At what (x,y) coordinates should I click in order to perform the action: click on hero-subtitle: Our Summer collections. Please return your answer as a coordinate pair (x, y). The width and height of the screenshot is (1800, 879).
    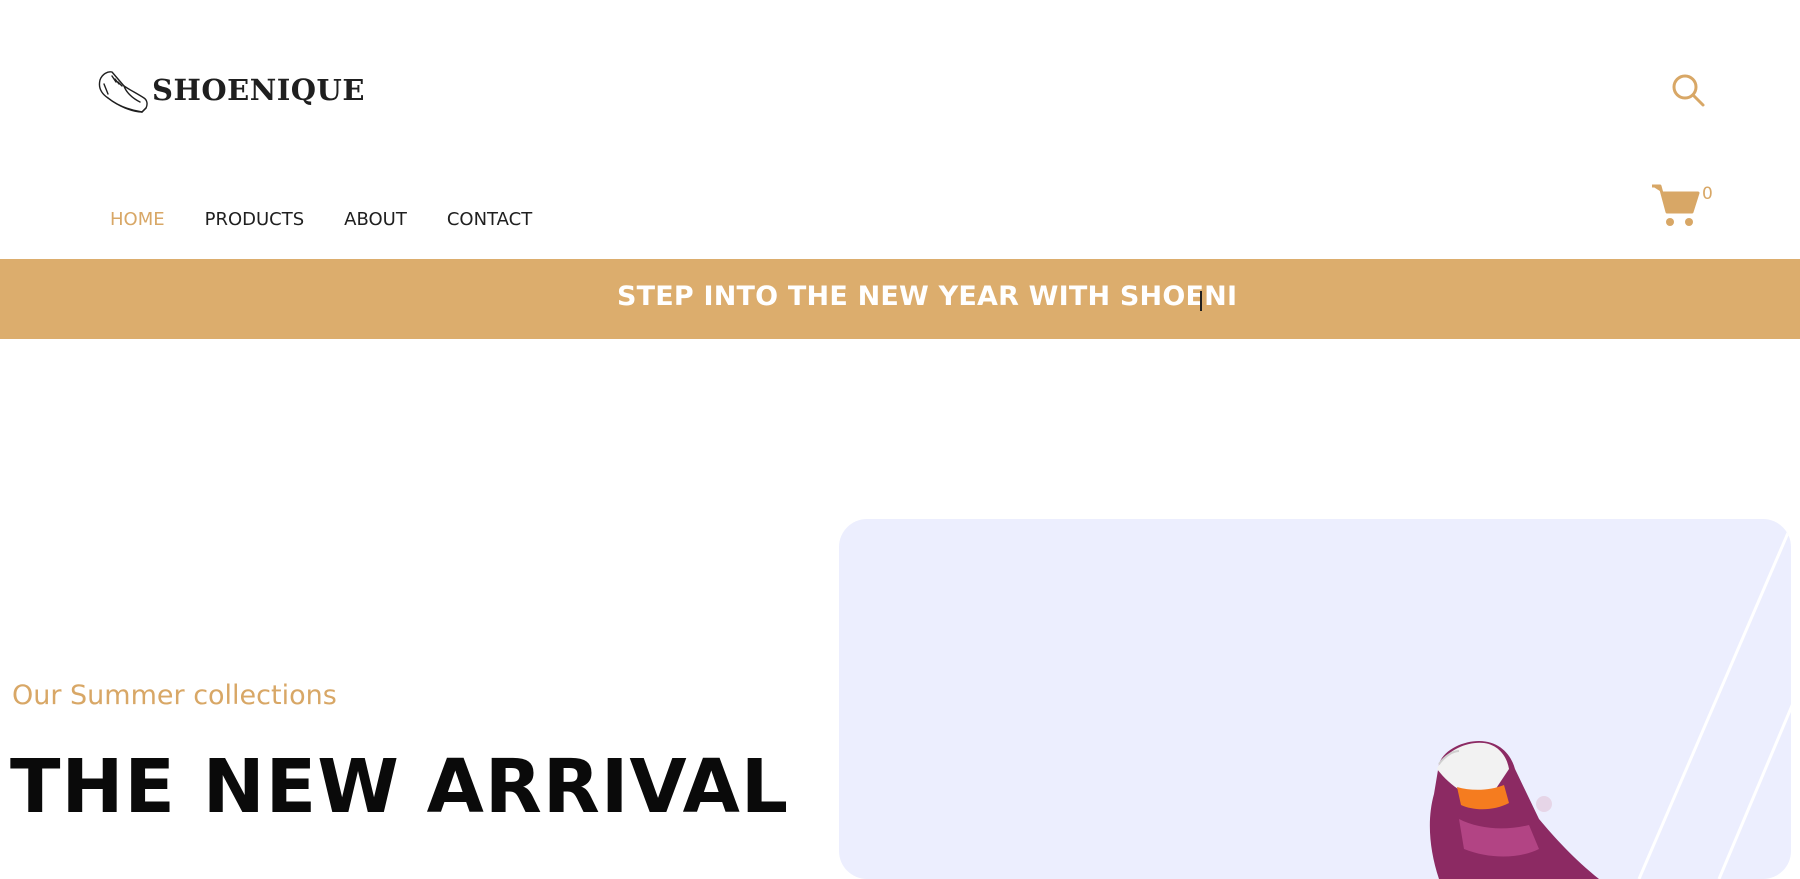
    Looking at the image, I should click on (174, 695).